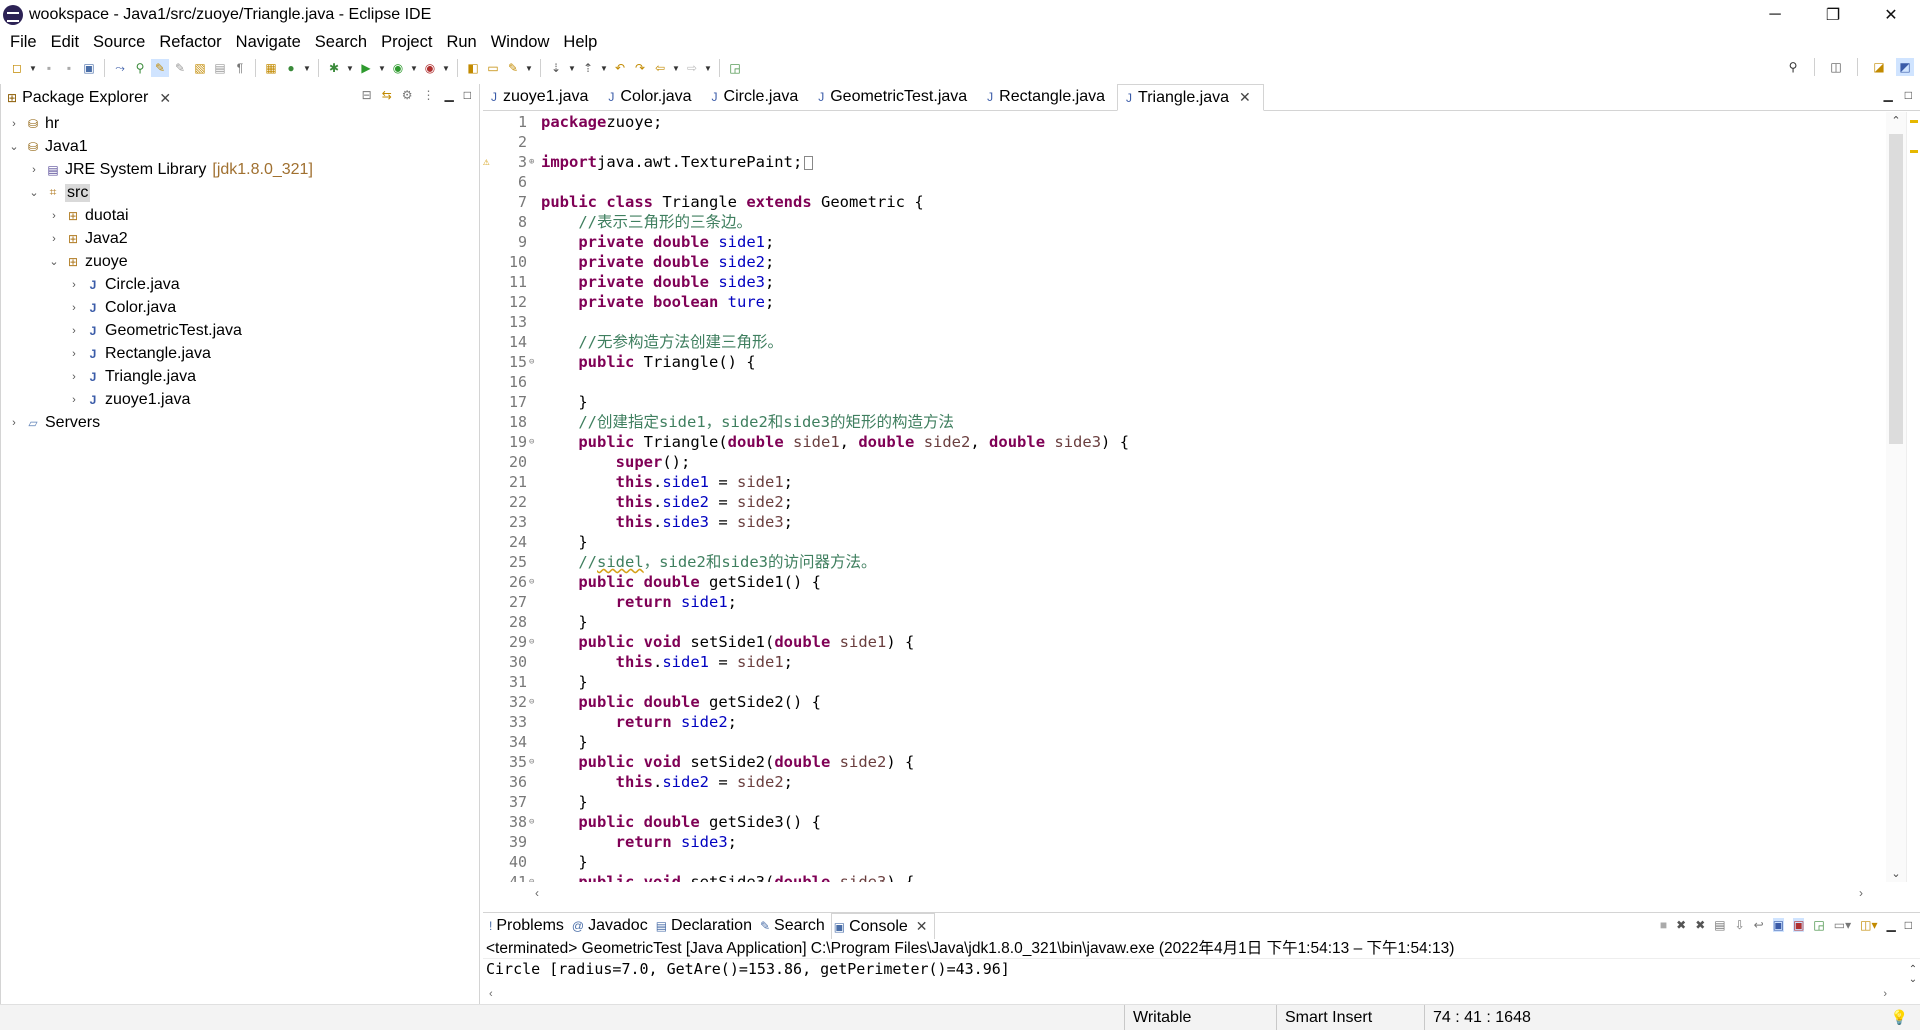 The width and height of the screenshot is (1920, 1030). Describe the element at coordinates (1184, 242) in the screenshot. I see `code-line: 9 private double side1;` at that location.